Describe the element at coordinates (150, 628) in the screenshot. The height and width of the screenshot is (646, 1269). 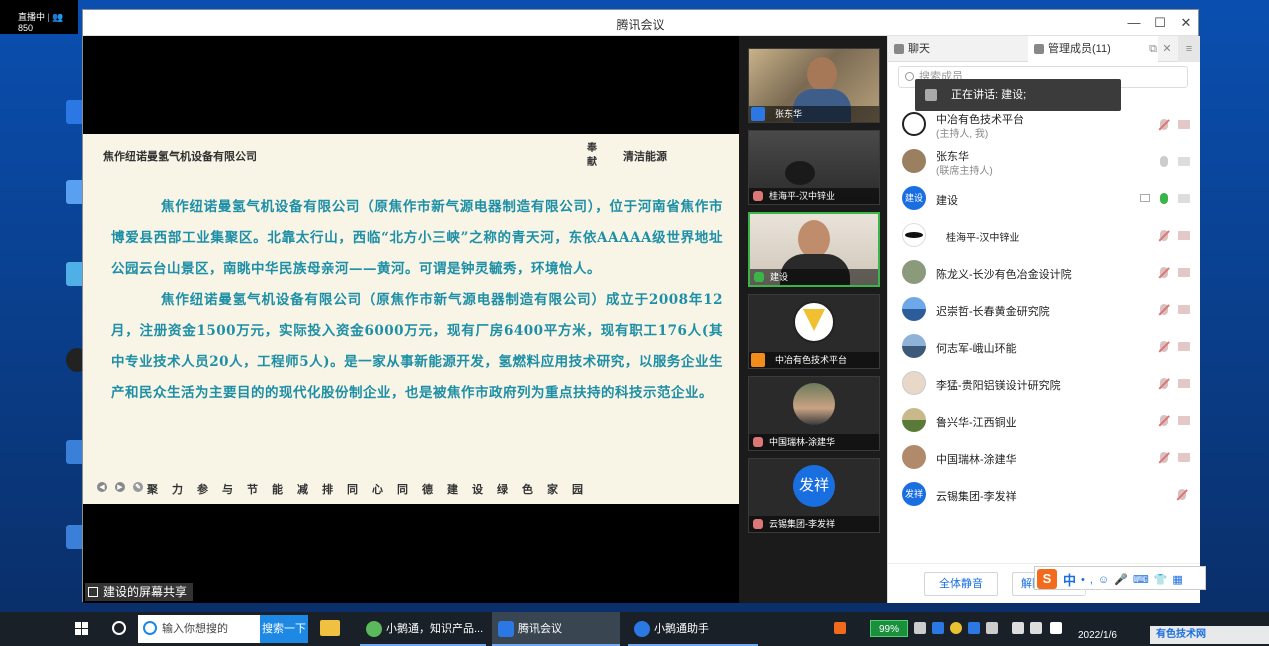
I see `browser-icon` at that location.